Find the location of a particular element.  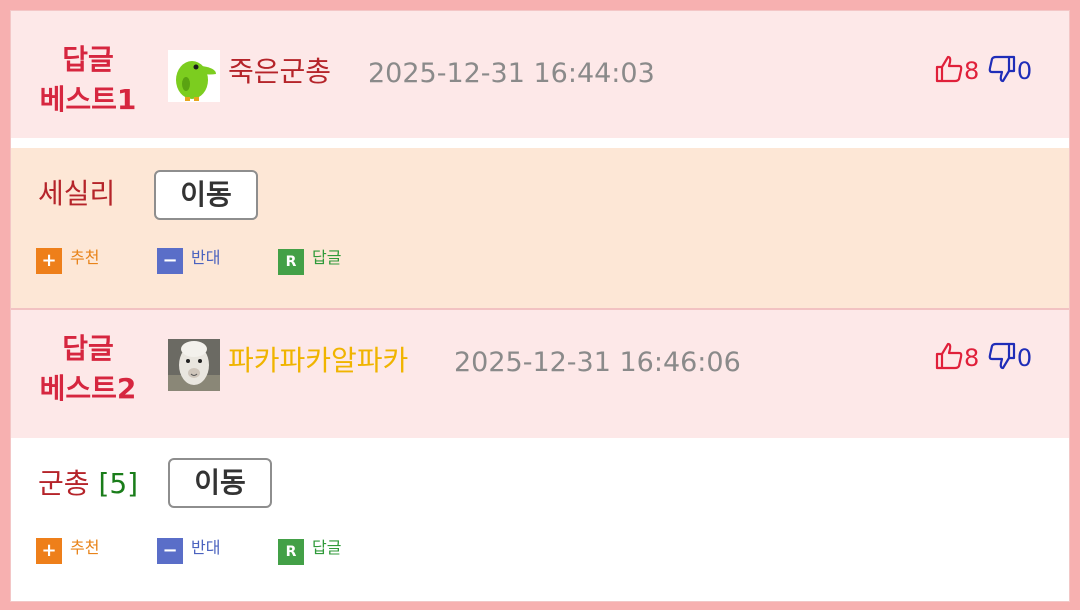

comment-content: 세실리 is located at coordinates (77, 193).